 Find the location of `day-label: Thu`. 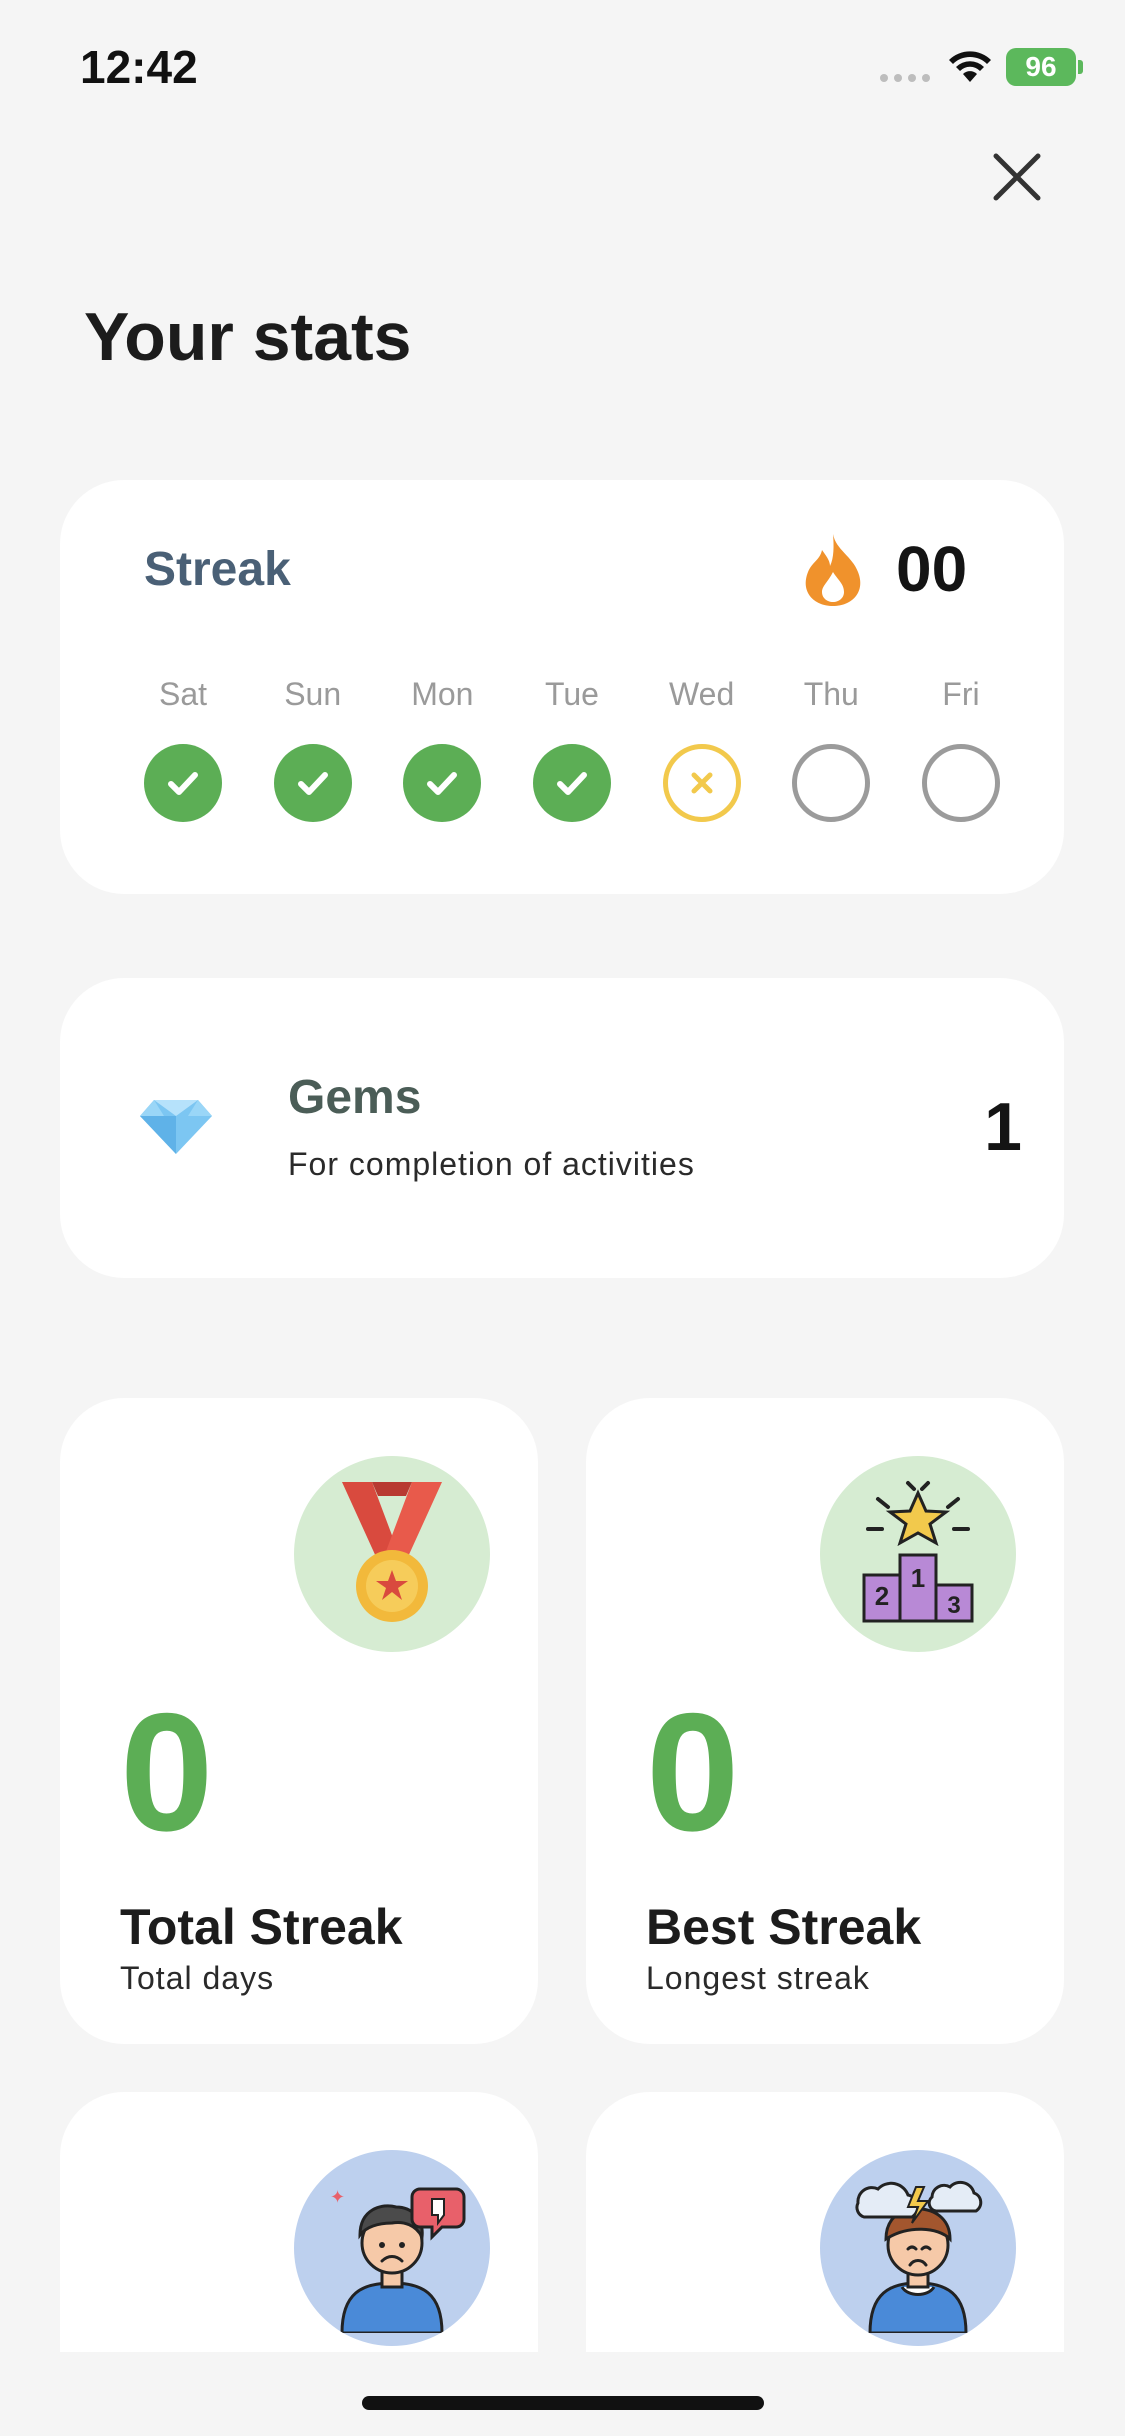

day-label: Thu is located at coordinates (831, 694).